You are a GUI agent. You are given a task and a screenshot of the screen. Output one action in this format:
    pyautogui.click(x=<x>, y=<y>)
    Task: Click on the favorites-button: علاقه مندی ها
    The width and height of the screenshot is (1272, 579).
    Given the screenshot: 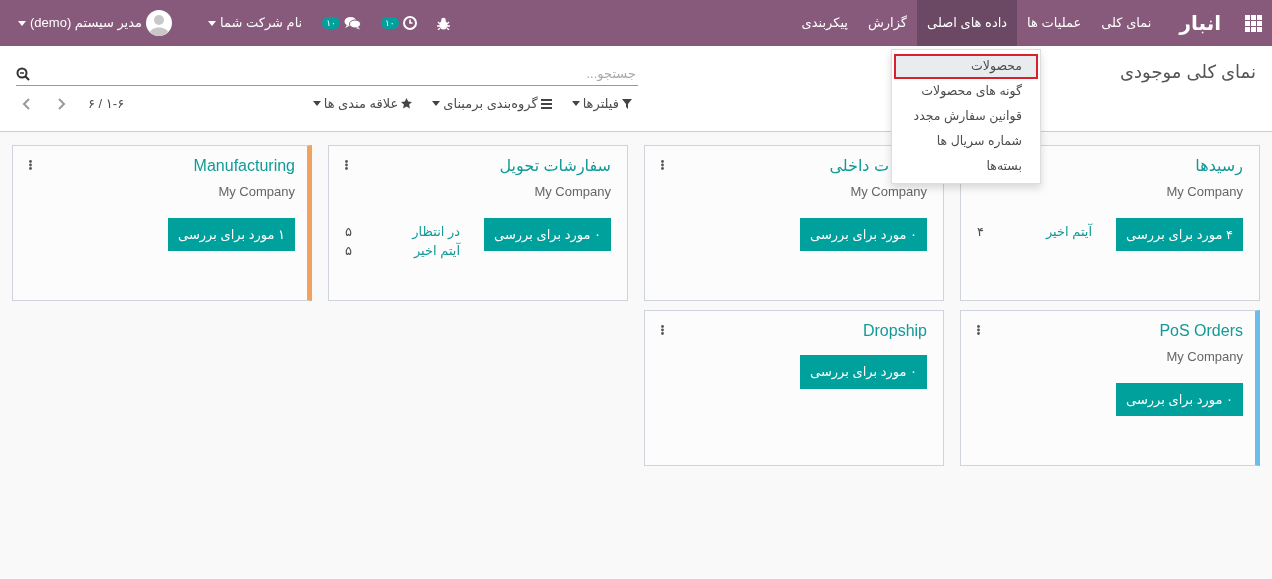 What is the action you would take?
    pyautogui.click(x=362, y=104)
    